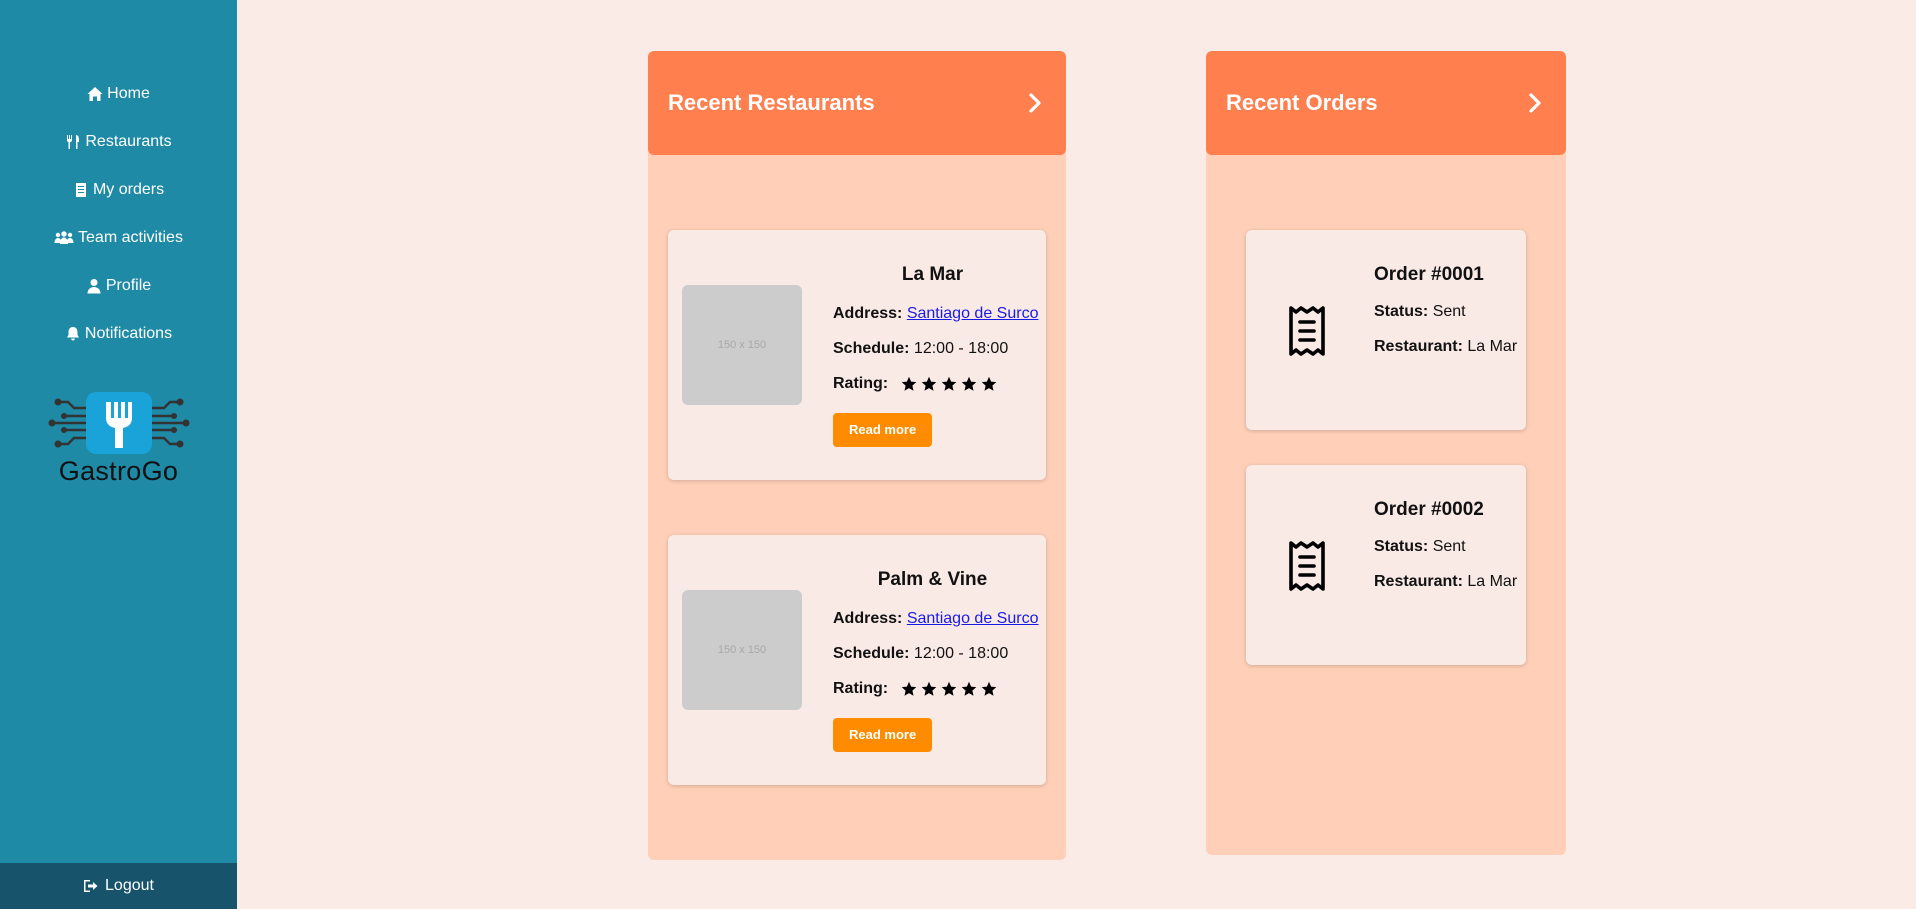 The image size is (1916, 909). Describe the element at coordinates (118, 471) in the screenshot. I see `logo-text: GastroGo` at that location.